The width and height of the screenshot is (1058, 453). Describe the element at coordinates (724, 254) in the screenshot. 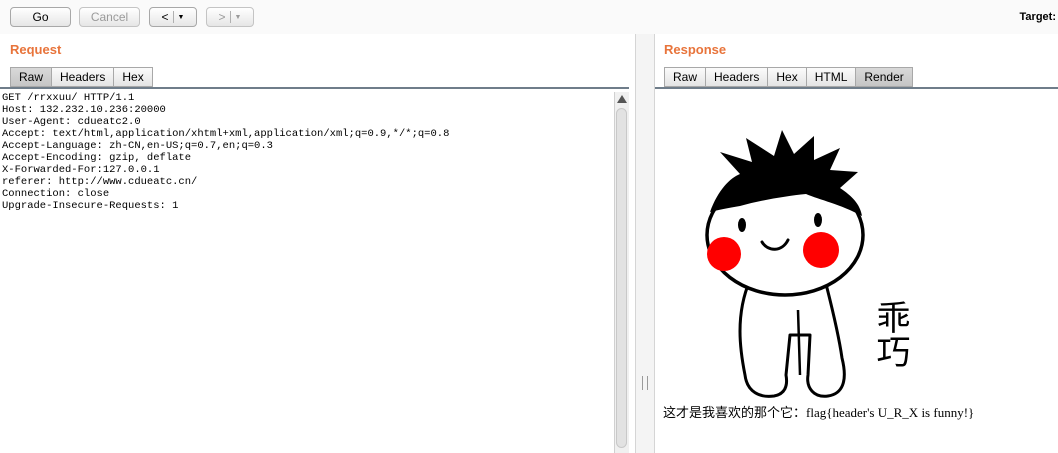

I see `cartoon-left-cheek` at that location.